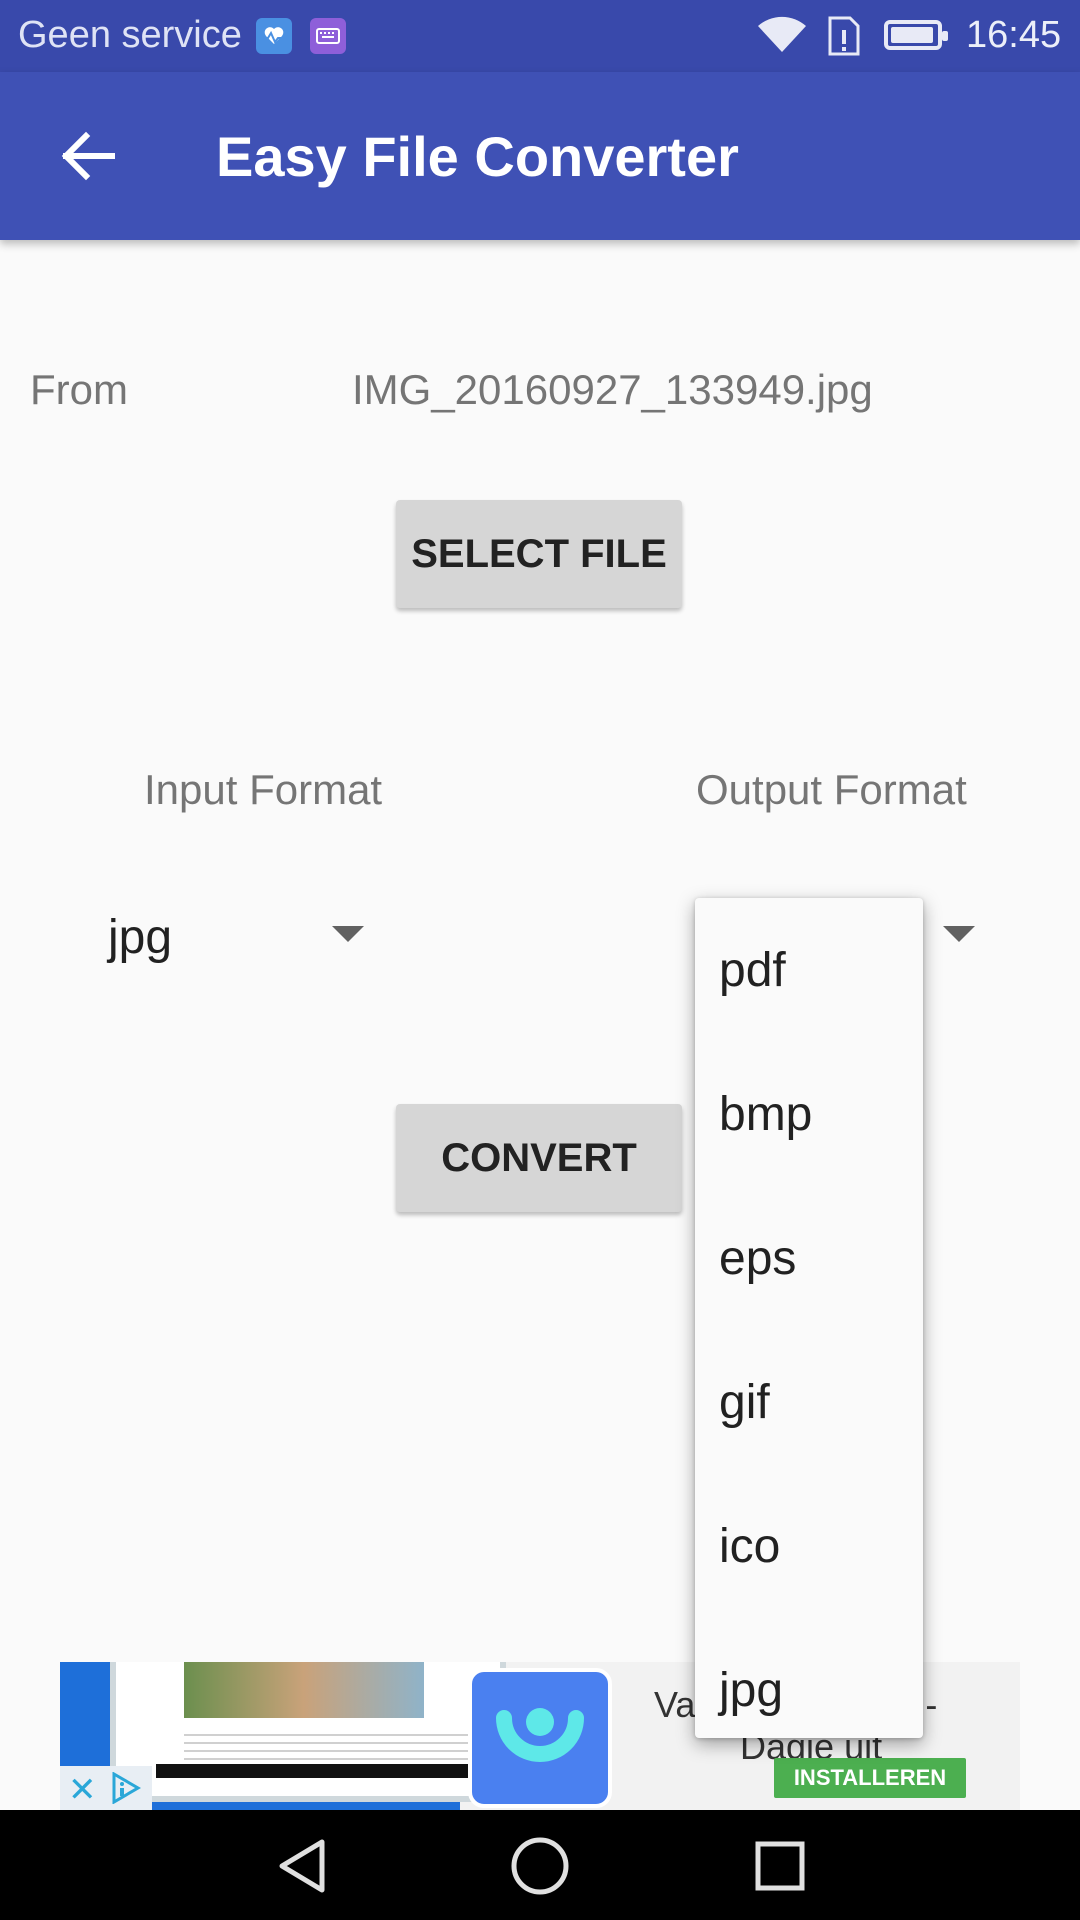 The height and width of the screenshot is (1920, 1080). I want to click on battery-icon, so click(916, 35).